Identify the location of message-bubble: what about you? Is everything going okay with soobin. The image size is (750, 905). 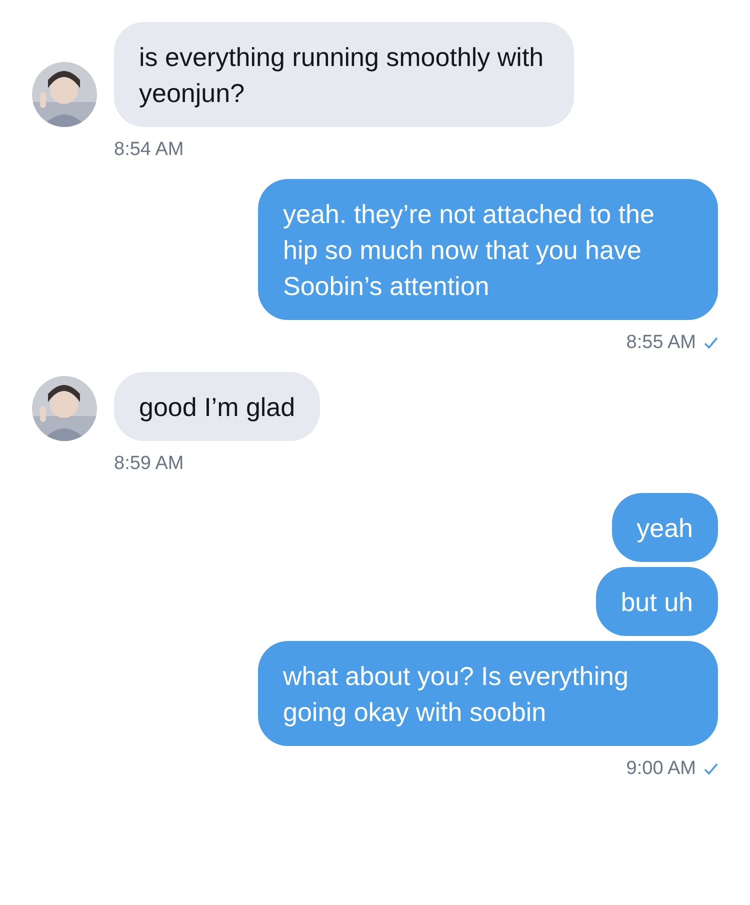
(488, 693).